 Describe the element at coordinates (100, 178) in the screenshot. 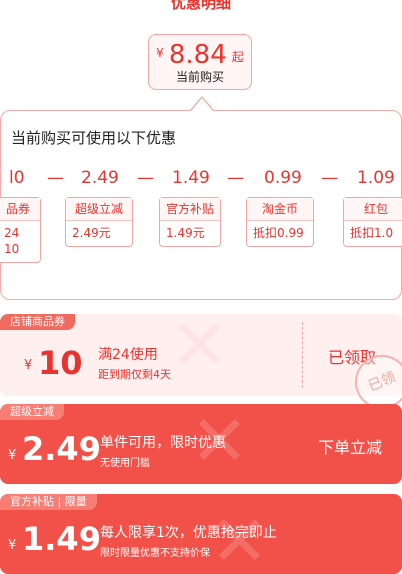

I see `calc-value: 2.49` at that location.